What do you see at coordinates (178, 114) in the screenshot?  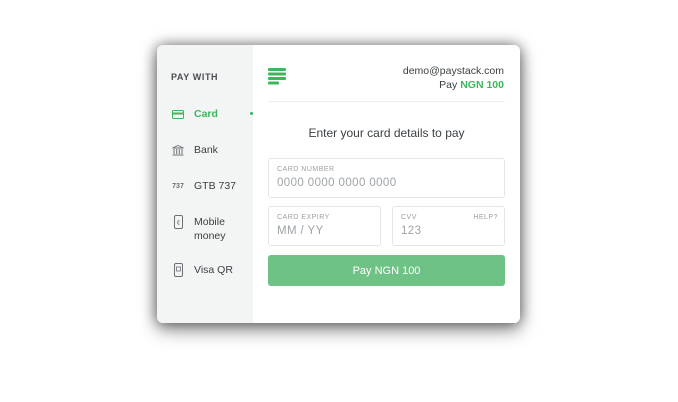 I see `card-icon` at bounding box center [178, 114].